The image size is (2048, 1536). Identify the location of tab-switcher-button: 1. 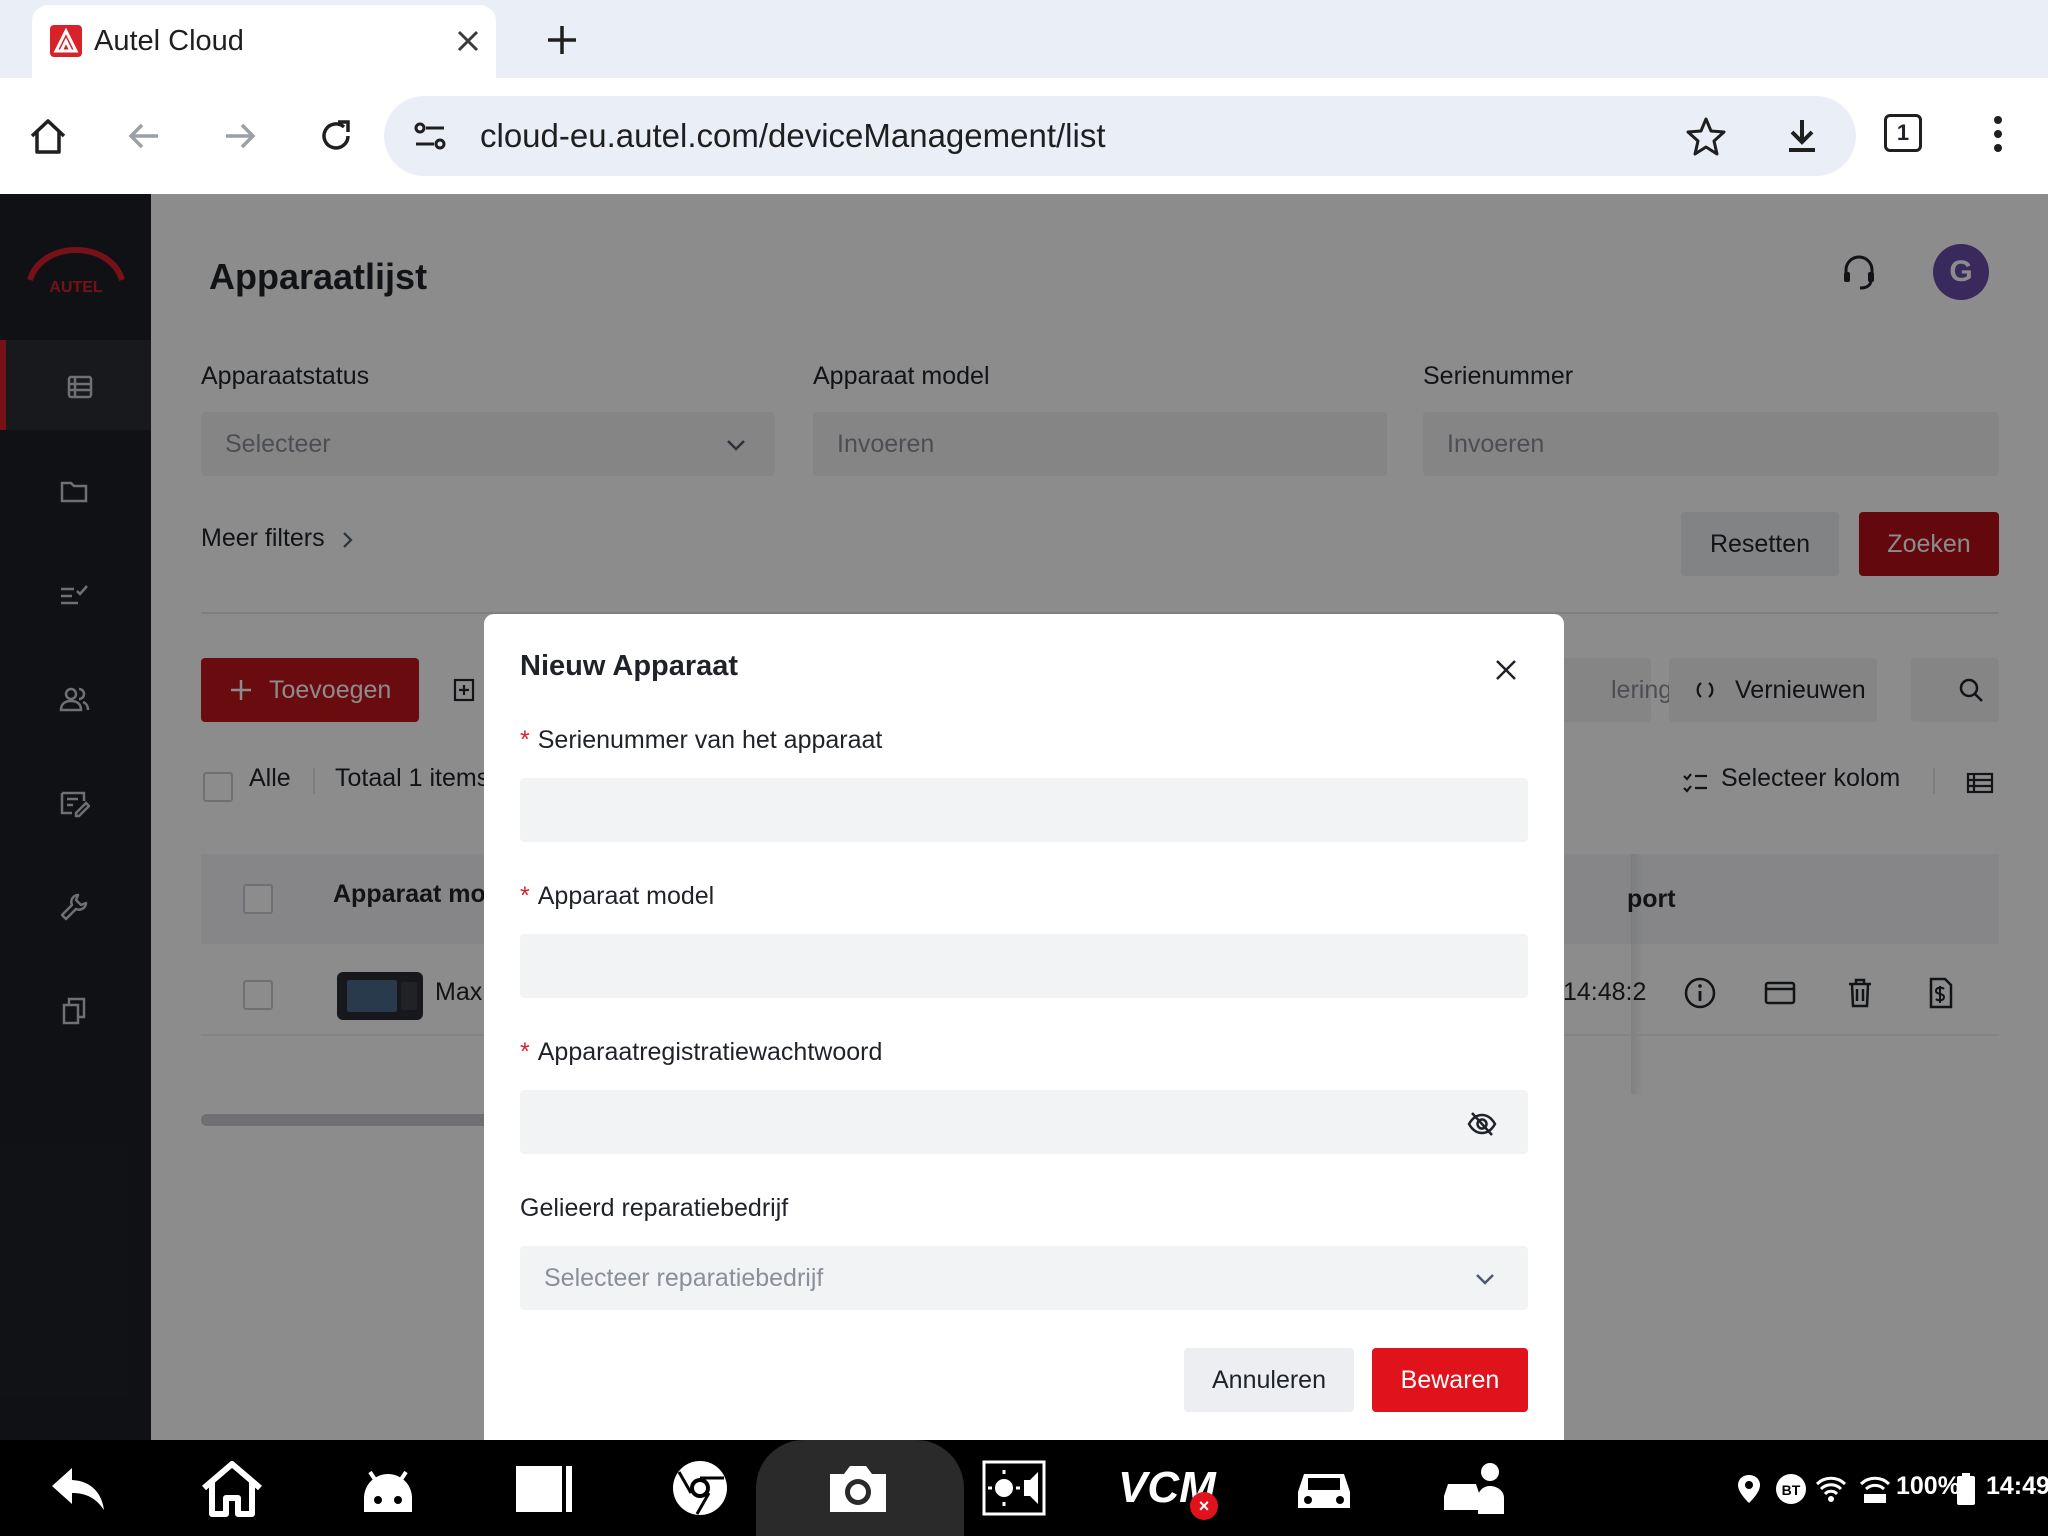
(1903, 133).